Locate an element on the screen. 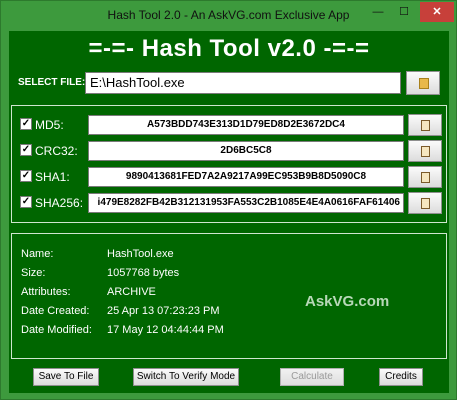 This screenshot has height=400, width=457. info-key: Date Created: is located at coordinates (55, 311).